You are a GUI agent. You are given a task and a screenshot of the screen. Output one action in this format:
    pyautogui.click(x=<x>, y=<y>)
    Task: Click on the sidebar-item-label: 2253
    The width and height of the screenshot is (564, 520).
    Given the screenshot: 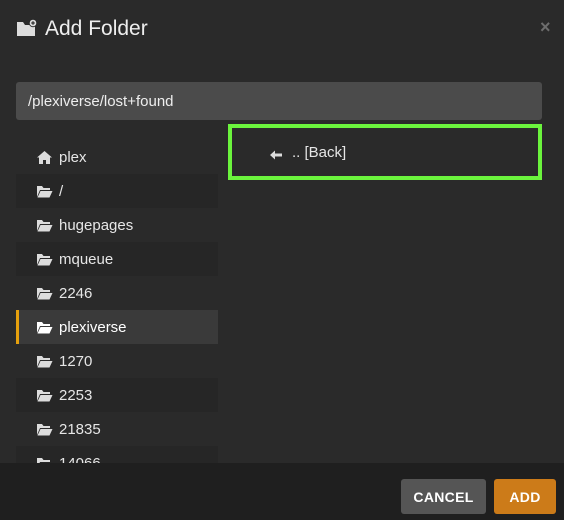 What is the action you would take?
    pyautogui.click(x=76, y=395)
    